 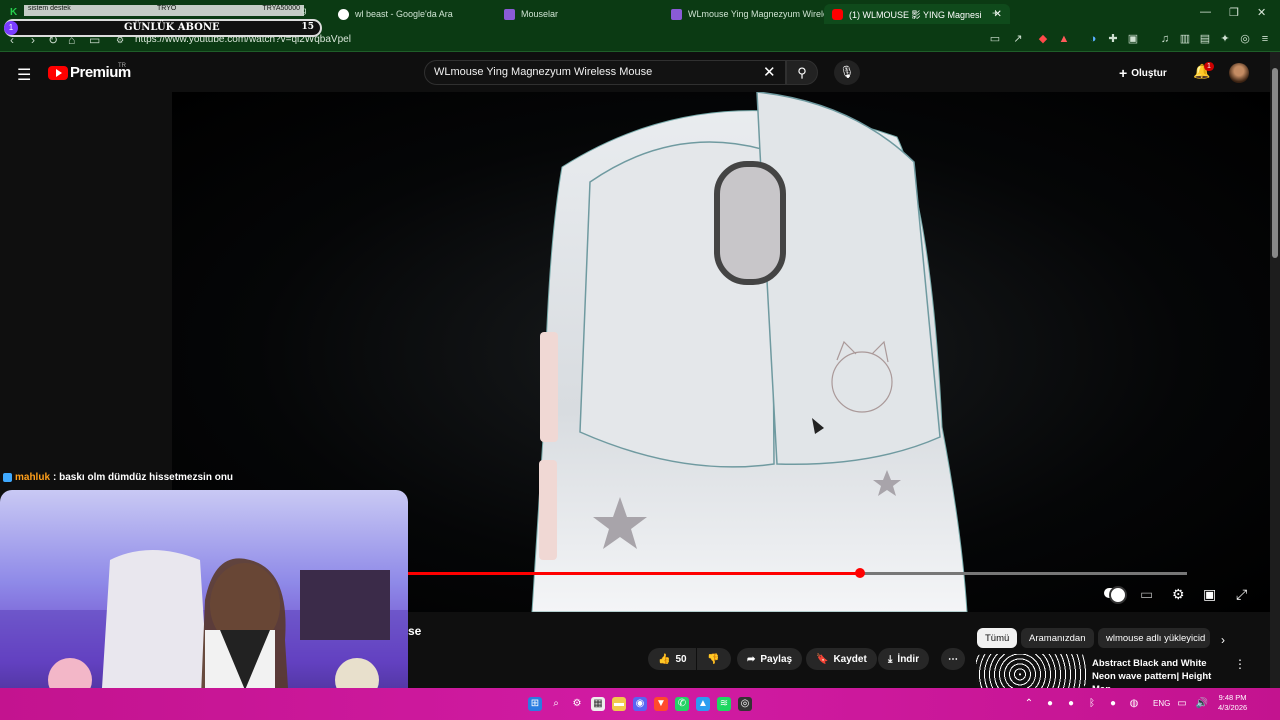 I want to click on subtitles-icon: ▭, so click(x=1146, y=594).